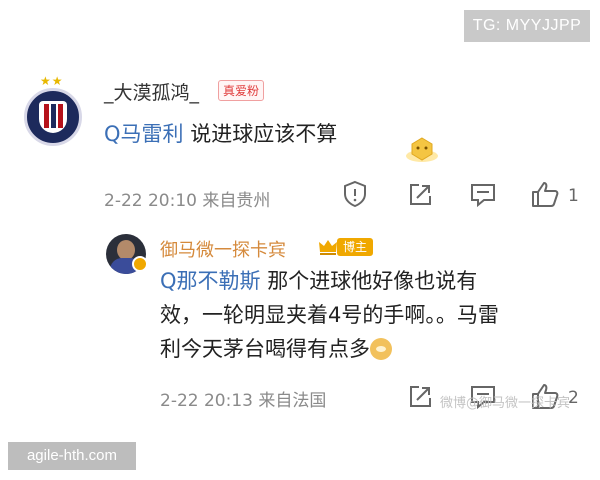 The height and width of the screenshot is (480, 600). I want to click on reply-location: 来自法国, so click(292, 401).